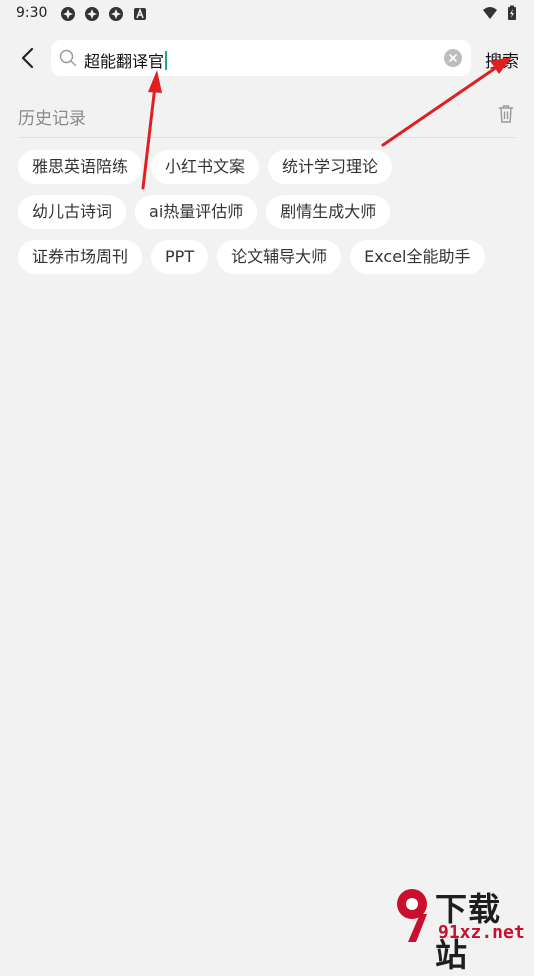 Image resolution: width=534 pixels, height=976 pixels. I want to click on search-query: 超能翻译官, so click(126, 60).